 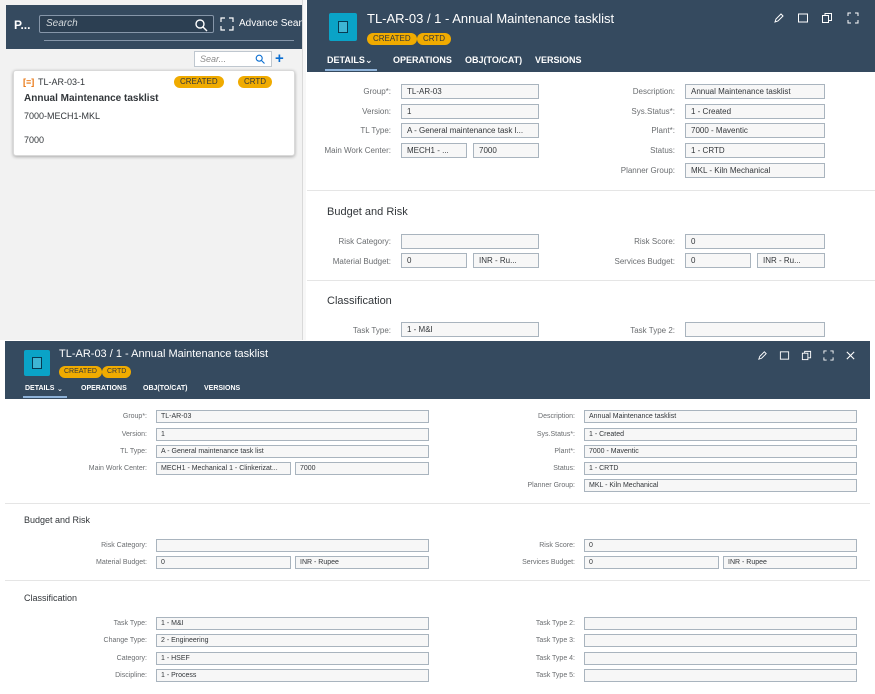 I want to click on advance-search-link: Advance Sean, so click(x=271, y=23).